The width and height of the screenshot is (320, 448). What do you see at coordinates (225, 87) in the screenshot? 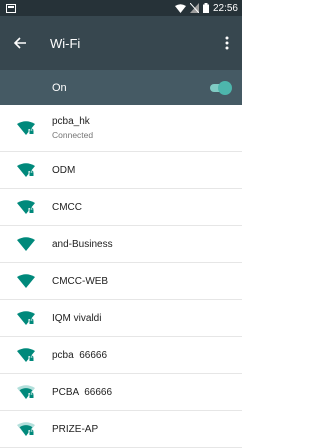
I see `switch-thumb` at bounding box center [225, 87].